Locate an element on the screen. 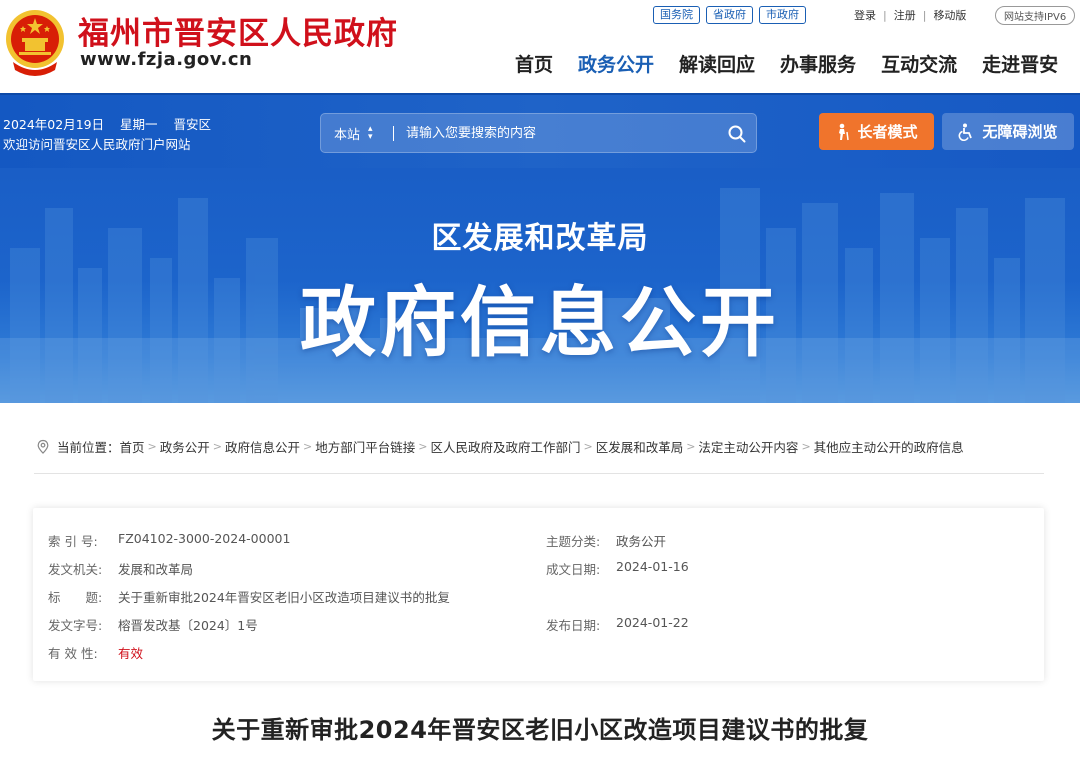 The width and height of the screenshot is (1080, 759). mobile-version-link: 移动版 is located at coordinates (949, 15).